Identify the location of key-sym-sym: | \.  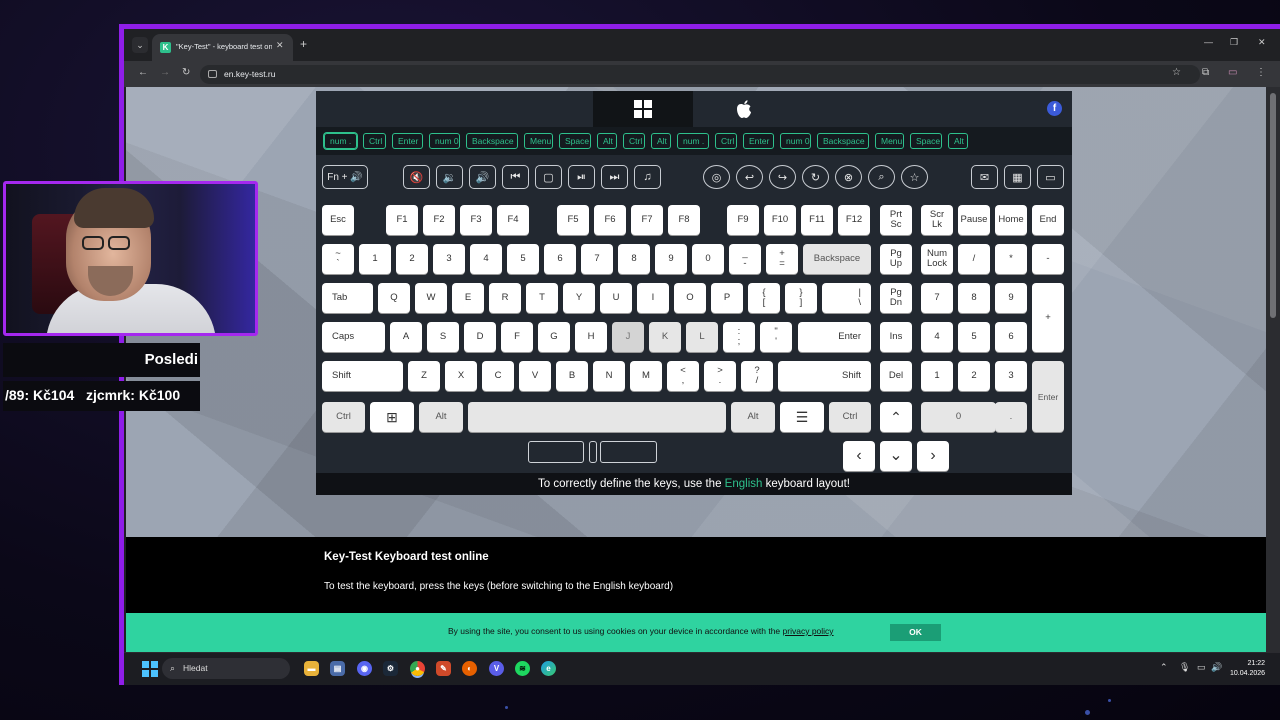
(846, 298).